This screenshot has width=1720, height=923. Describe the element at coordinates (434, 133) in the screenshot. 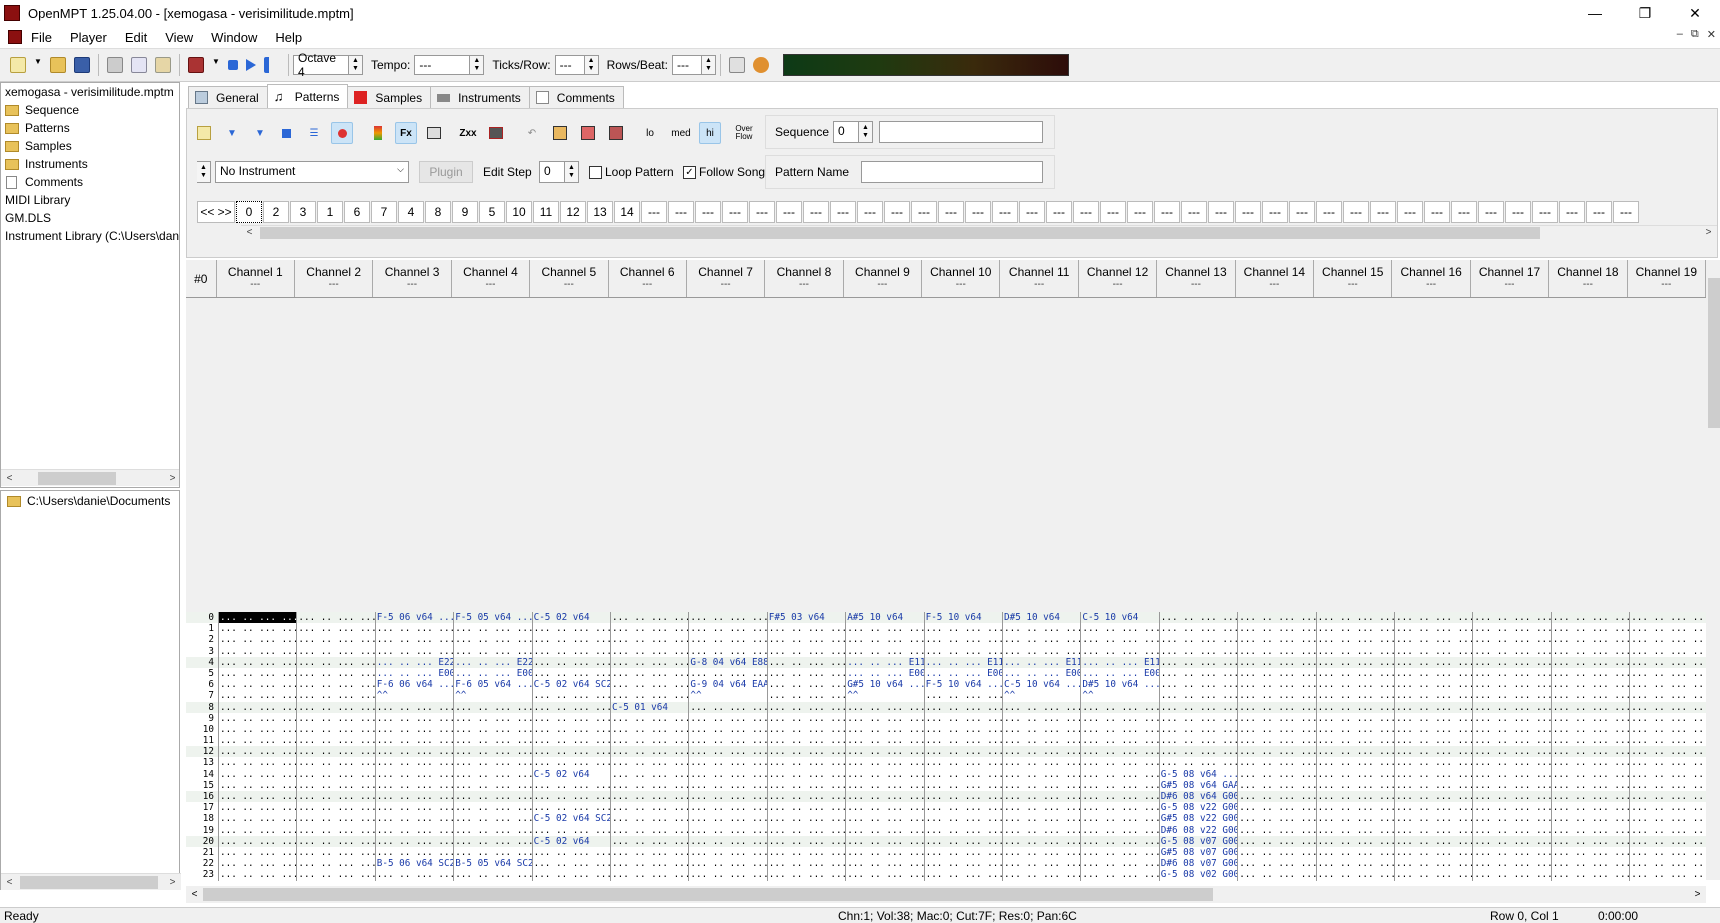

I see `pattern-properties-icon` at that location.